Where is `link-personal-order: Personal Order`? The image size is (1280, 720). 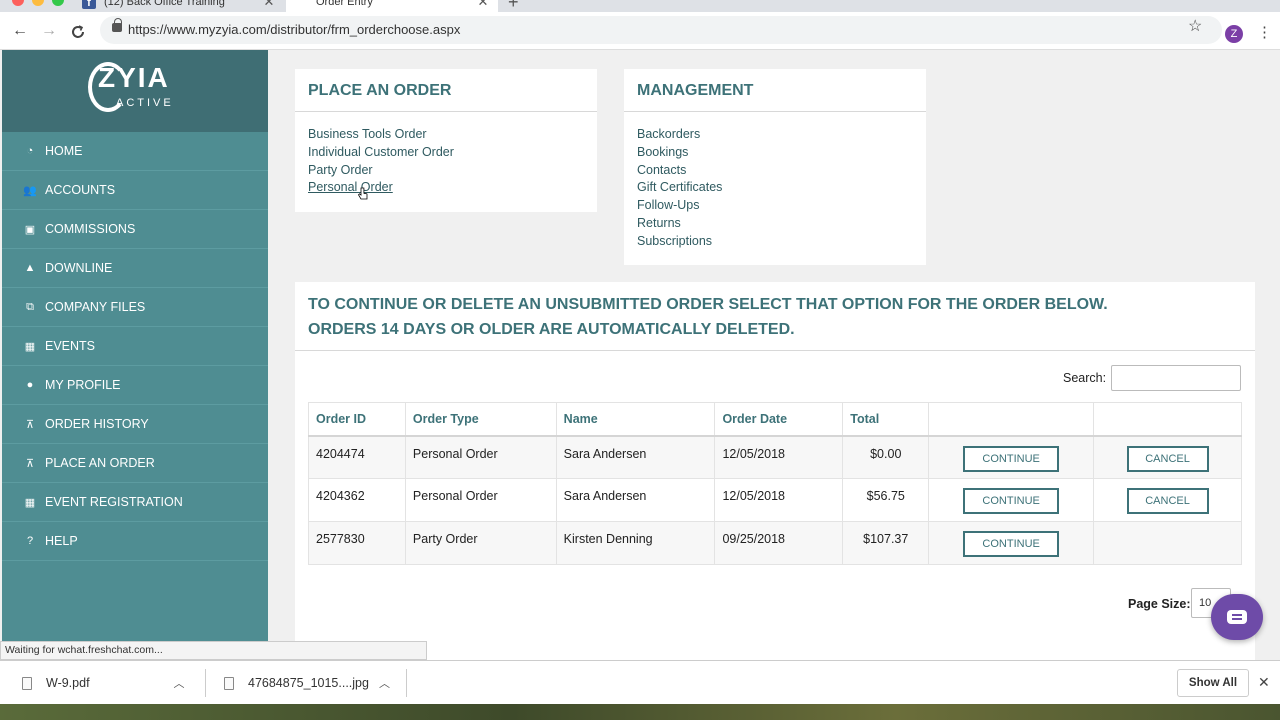 link-personal-order: Personal Order is located at coordinates (446, 188).